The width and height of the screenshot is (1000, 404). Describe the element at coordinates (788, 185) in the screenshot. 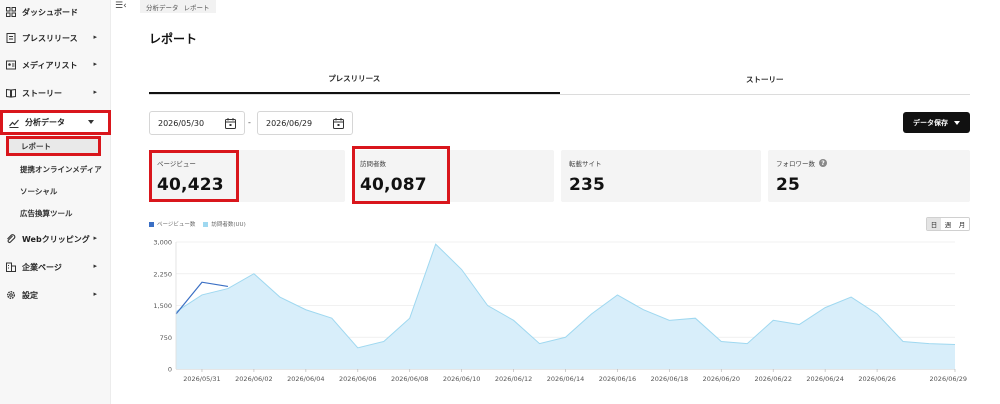

I see `stat-value: 25` at that location.